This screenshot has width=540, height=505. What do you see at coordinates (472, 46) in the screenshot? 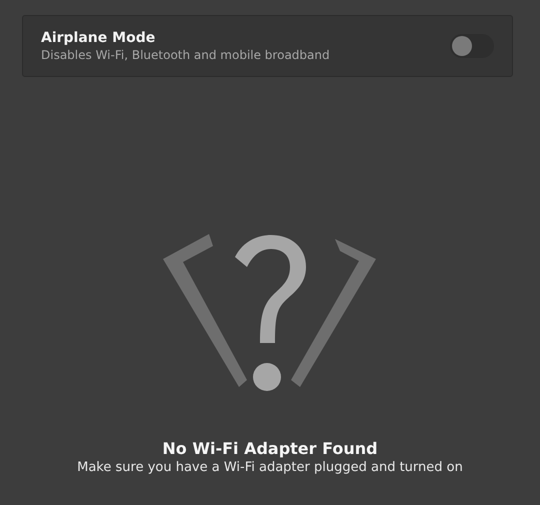
I see `airplane-mode-switch` at bounding box center [472, 46].